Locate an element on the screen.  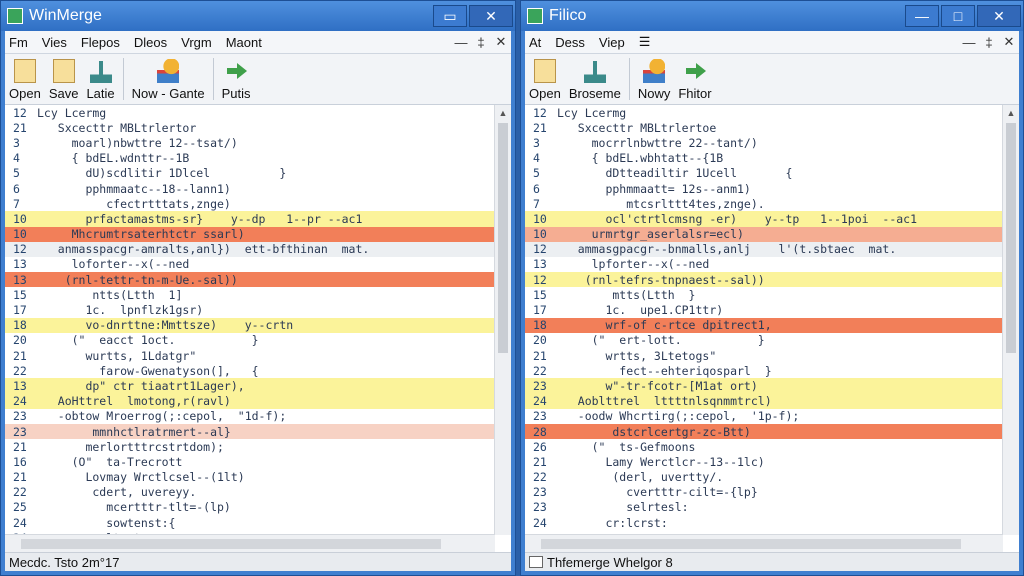
copy-right-button: Putis is located at coordinates (236, 81).